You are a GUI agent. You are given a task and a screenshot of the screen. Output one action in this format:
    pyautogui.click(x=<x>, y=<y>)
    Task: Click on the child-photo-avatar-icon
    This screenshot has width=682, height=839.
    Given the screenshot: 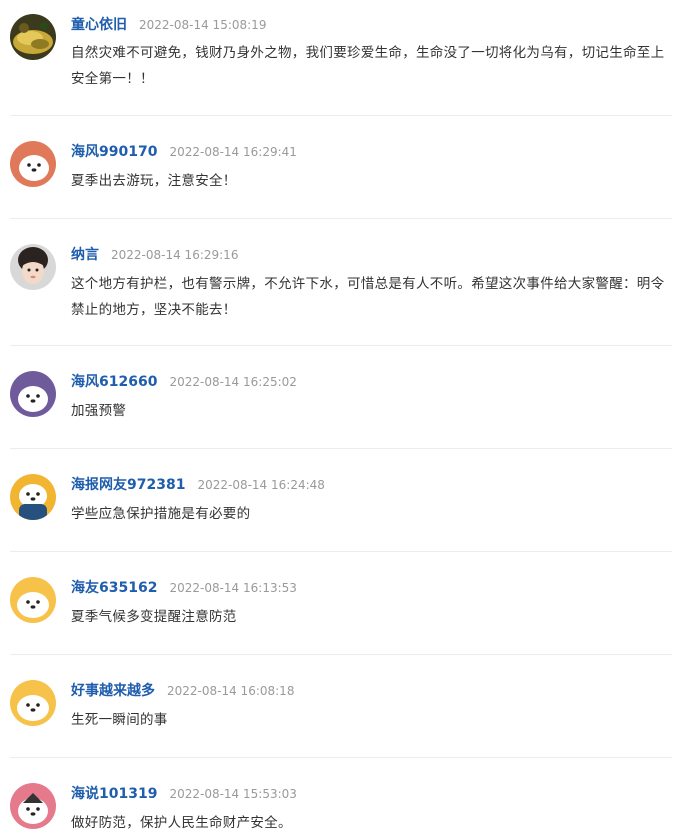 What is the action you would take?
    pyautogui.click(x=33, y=267)
    